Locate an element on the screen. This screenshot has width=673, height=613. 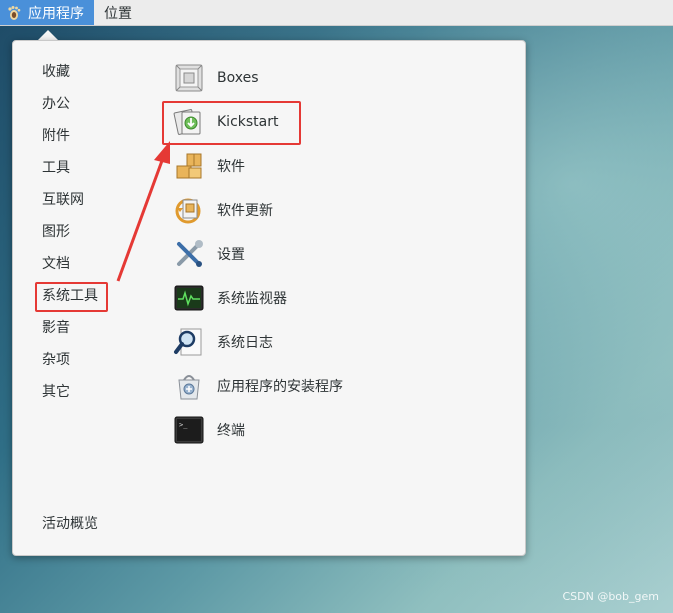
app-installer-label: 应用程序的安装程序 is located at coordinates (280, 387).